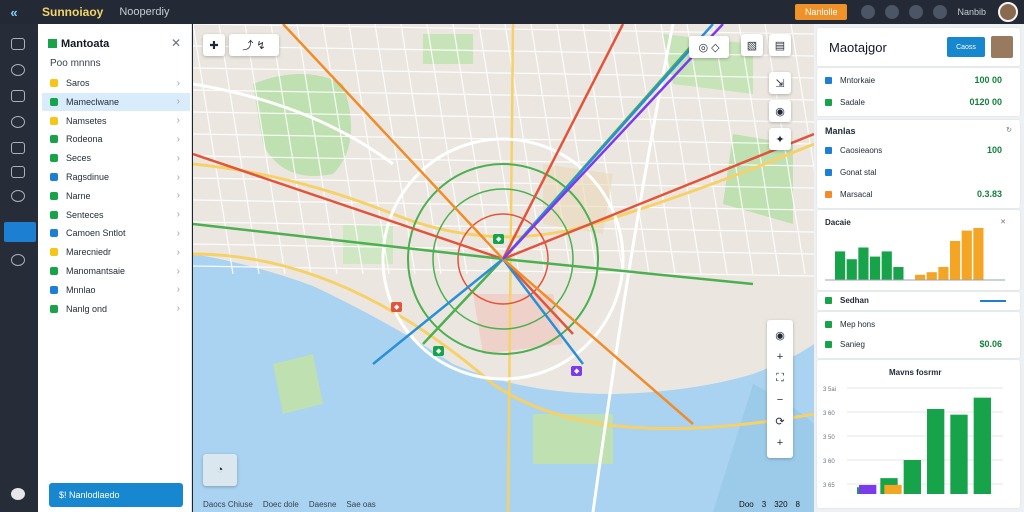 The image size is (1024, 512). Describe the element at coordinates (116, 252) in the screenshot. I see `sidebar-item: Marecniedr ›` at that location.